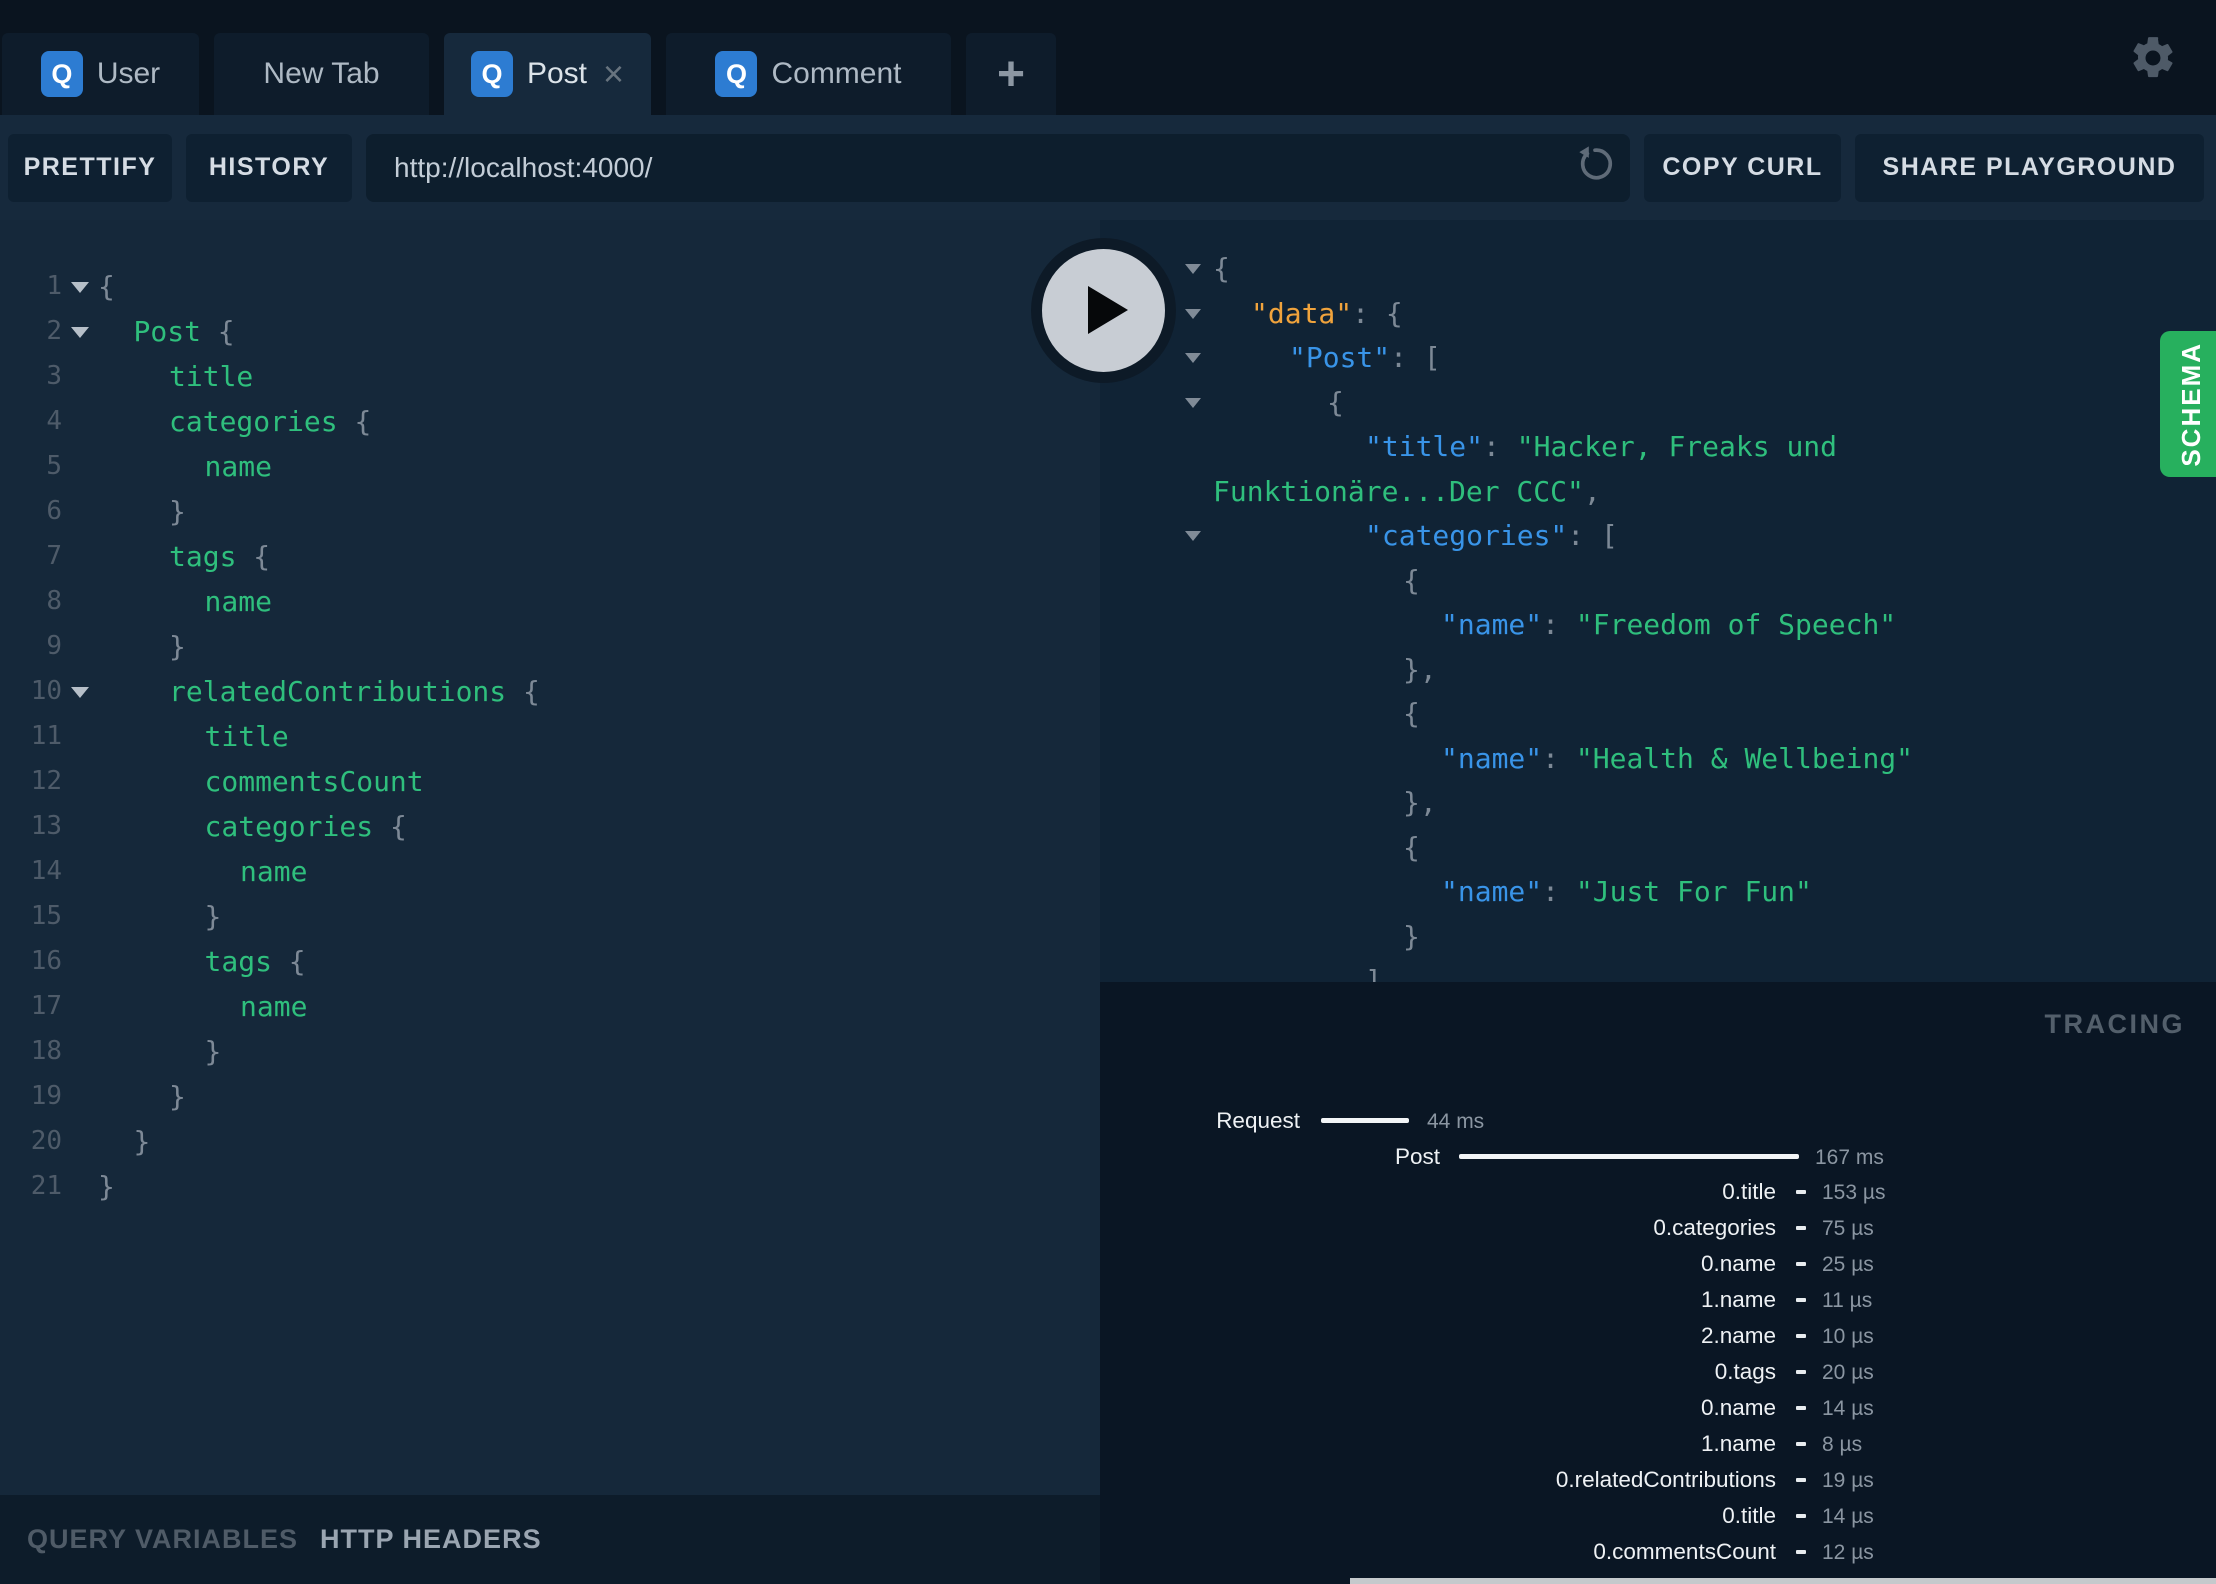  What do you see at coordinates (1783, 1581) in the screenshot?
I see `tracing-scrollbar` at bounding box center [1783, 1581].